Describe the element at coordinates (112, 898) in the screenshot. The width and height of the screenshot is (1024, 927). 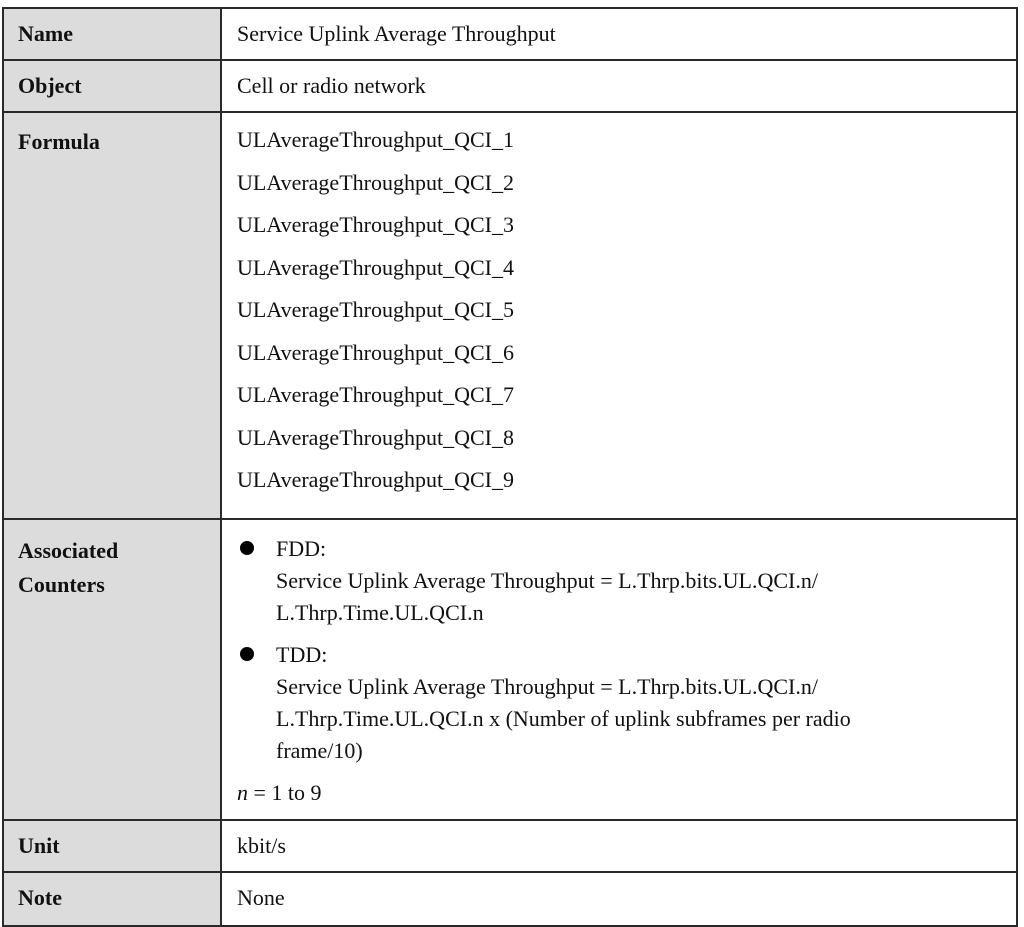
I see `row-label: Note` at that location.